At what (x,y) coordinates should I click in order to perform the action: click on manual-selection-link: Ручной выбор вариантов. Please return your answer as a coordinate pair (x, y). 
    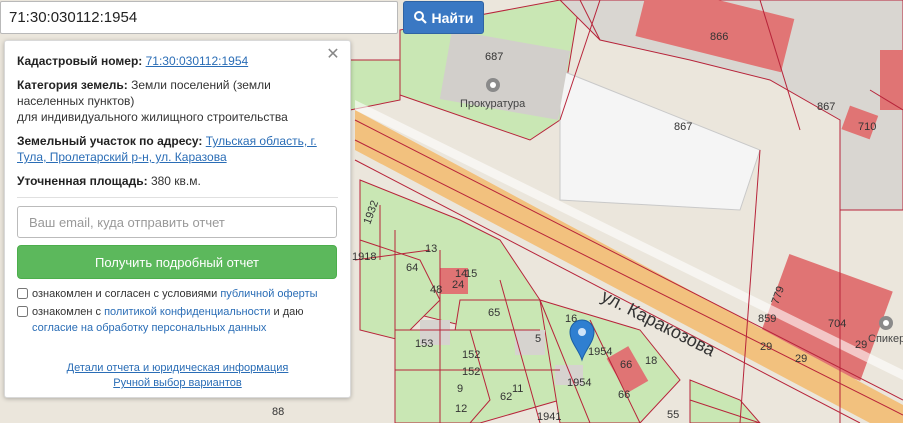
    Looking at the image, I should click on (177, 383).